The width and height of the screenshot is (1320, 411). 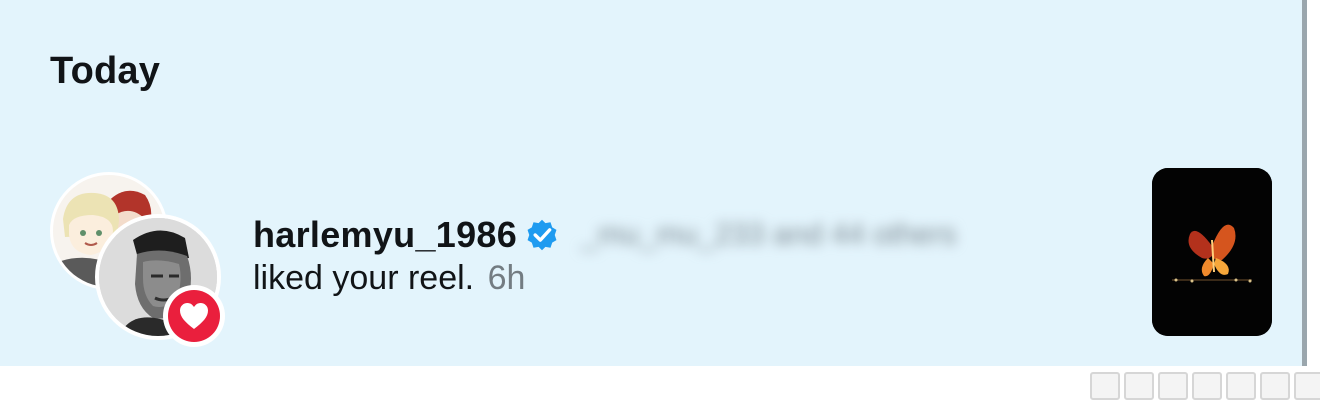 I want to click on notification-headline: harlemyu_1986 _mu_mu_233 and 44 others, so click(x=693, y=235).